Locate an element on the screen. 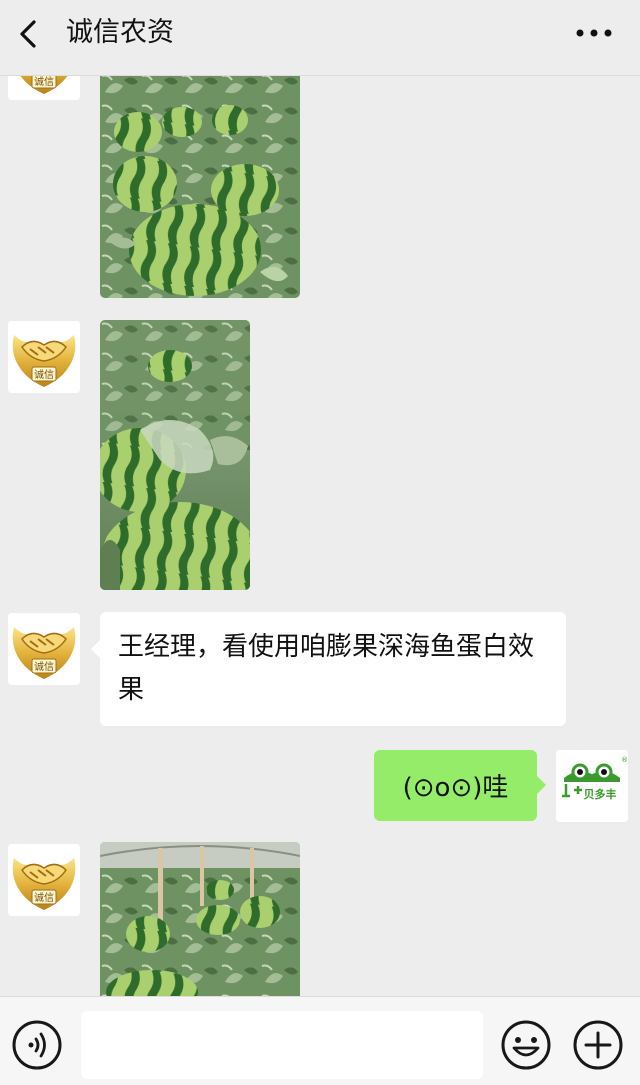  watermelon-greenhouse-photo is located at coordinates (200, 919).